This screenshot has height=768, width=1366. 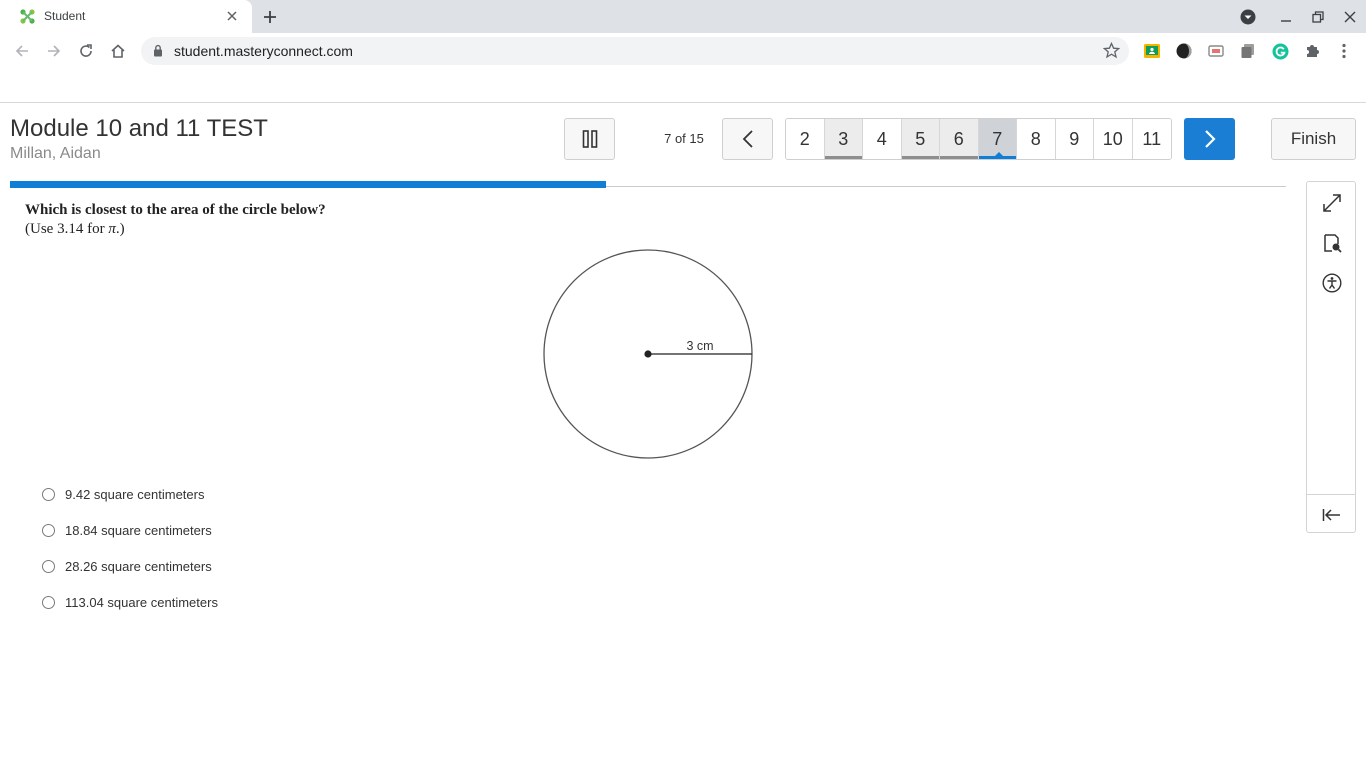 What do you see at coordinates (1216, 51) in the screenshot?
I see `screenshot-extension-icon` at bounding box center [1216, 51].